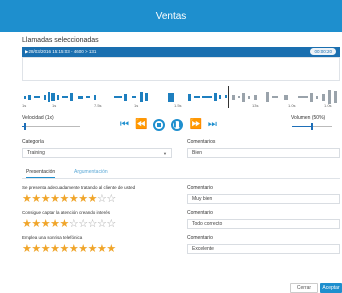 The image size is (342, 293). What do you see at coordinates (195, 125) in the screenshot?
I see `fast-forward-icon: ⏩` at bounding box center [195, 125].